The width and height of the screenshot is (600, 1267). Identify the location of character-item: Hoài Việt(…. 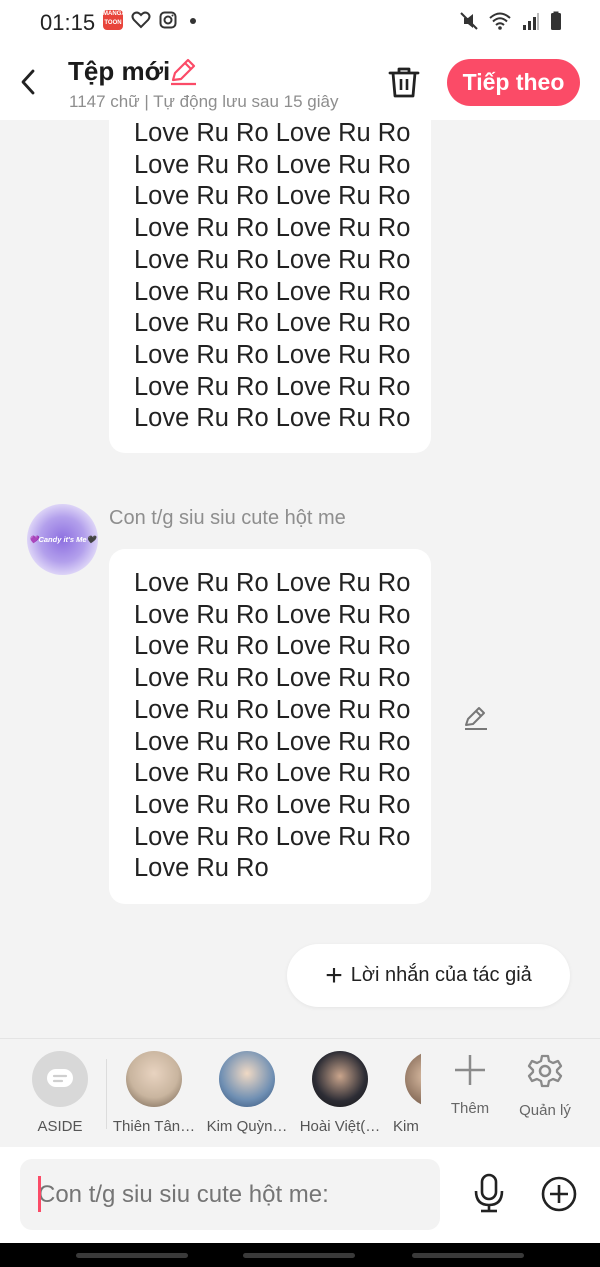
(340, 1093).